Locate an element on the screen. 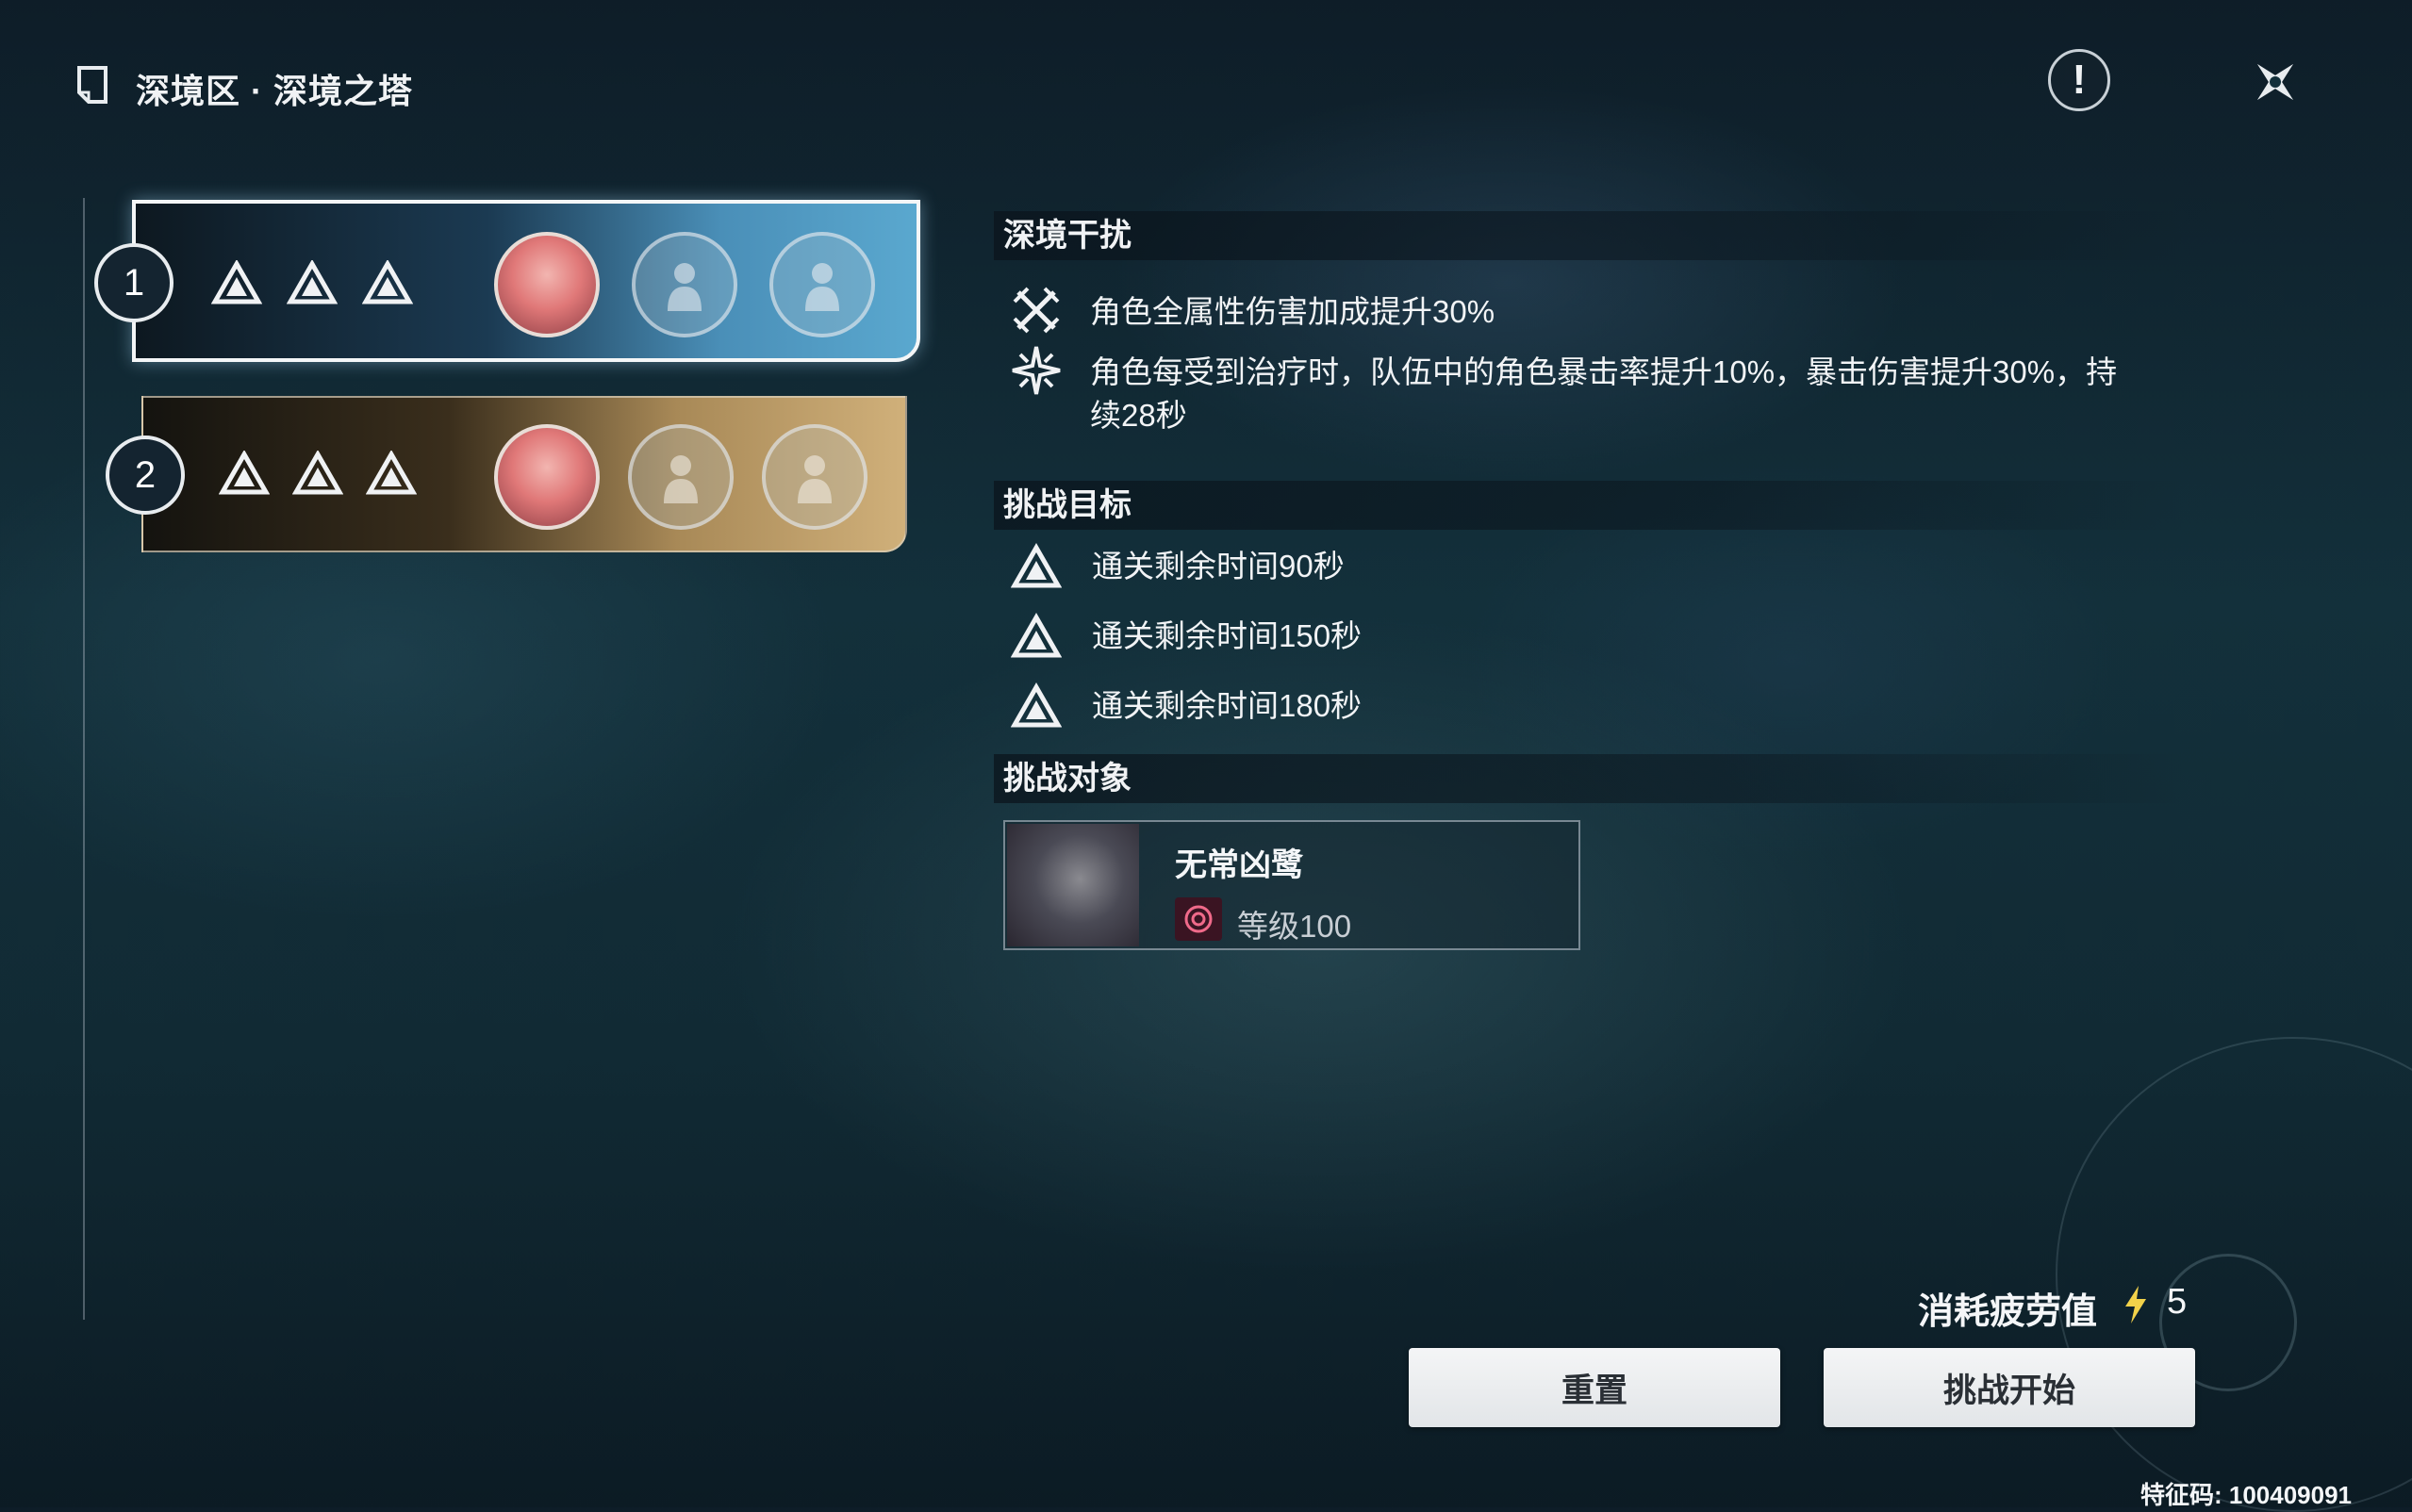 Image resolution: width=2412 pixels, height=1512 pixels. objective-text-3: 通关剩余时间180秒 is located at coordinates (1227, 705).